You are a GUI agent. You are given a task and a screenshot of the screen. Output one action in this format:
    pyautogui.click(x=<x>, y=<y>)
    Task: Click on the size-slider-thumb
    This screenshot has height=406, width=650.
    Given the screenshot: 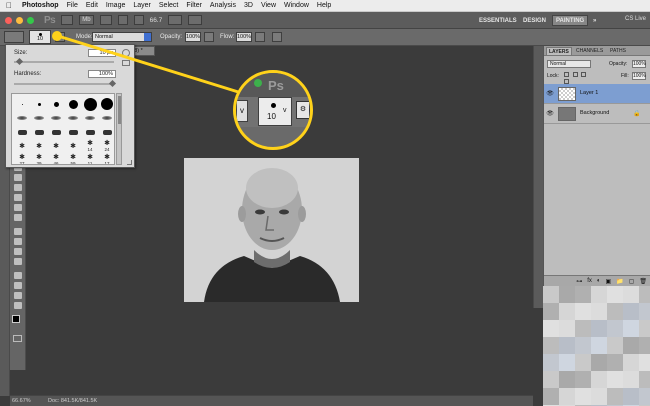 What is the action you would take?
    pyautogui.click(x=19, y=61)
    